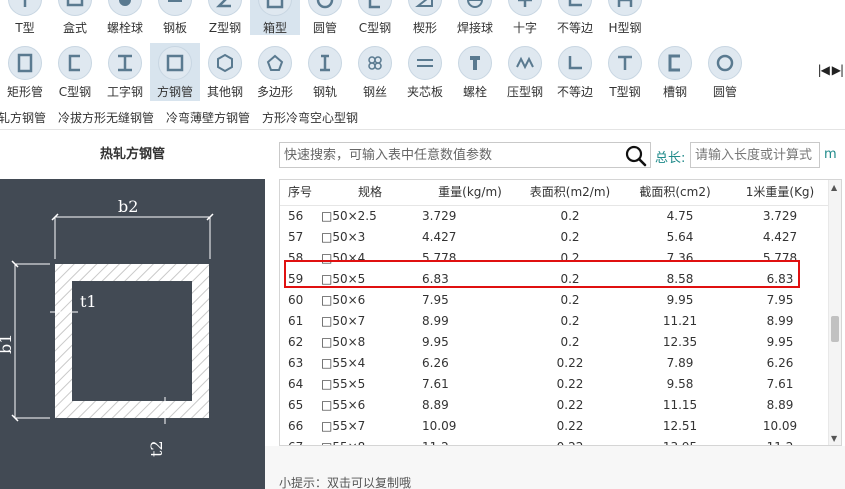 The height and width of the screenshot is (489, 845). Describe the element at coordinates (343, 300) in the screenshot. I see `table-cell: □50×6` at that location.